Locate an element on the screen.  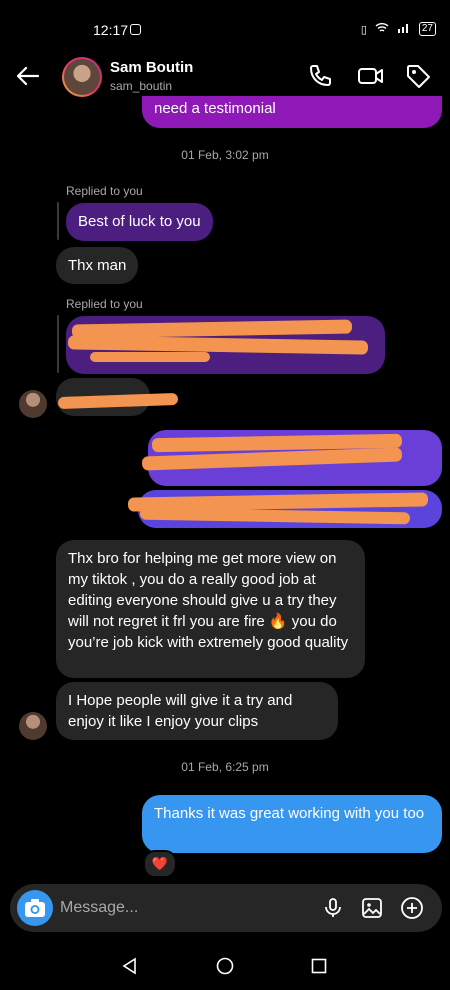
back-nav-icon is located at coordinates (130, 966).